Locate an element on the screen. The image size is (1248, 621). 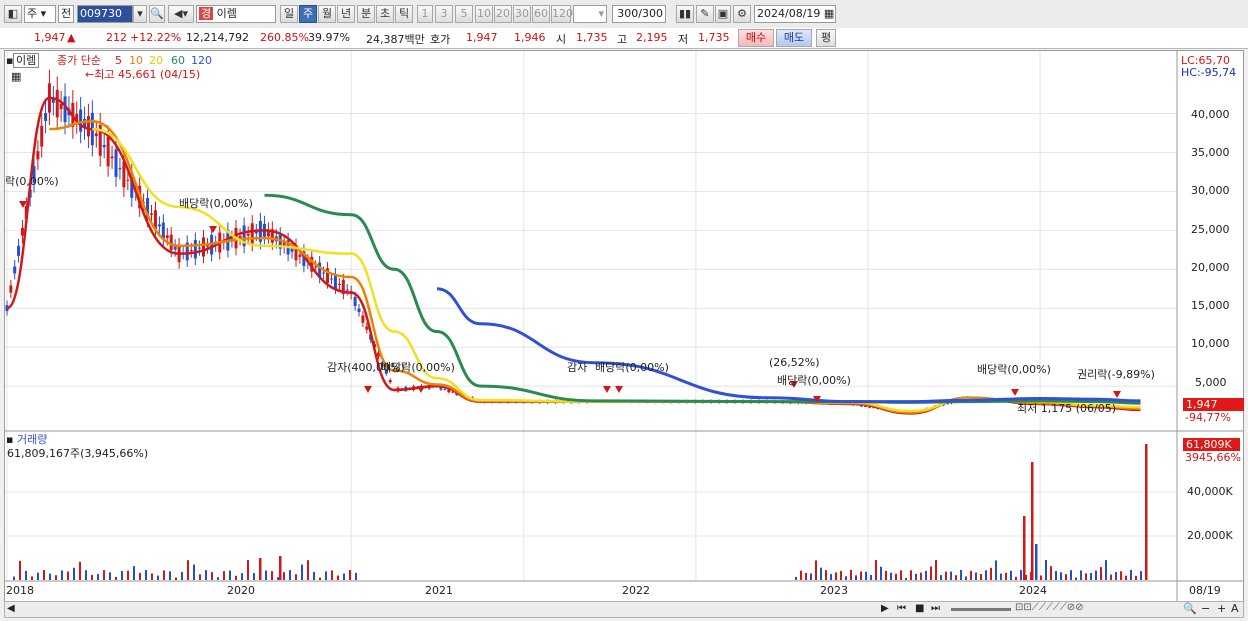
buy-button: 매수 is located at coordinates (756, 38).